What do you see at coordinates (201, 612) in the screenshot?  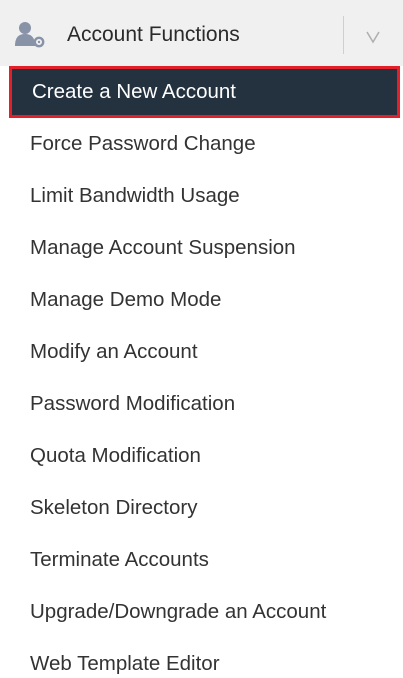 I see `menu-item-upgrade-downgrade-account: Upgrade/Downgrade an Account` at bounding box center [201, 612].